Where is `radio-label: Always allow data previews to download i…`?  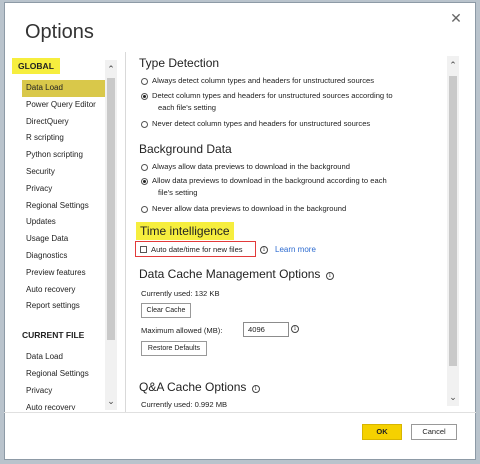 radio-label: Always allow data previews to download i… is located at coordinates (251, 166).